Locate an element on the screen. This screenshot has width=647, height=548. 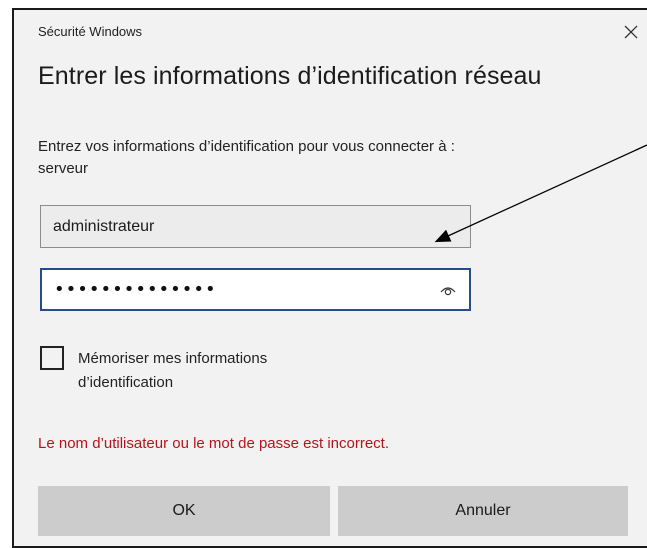
server-name: serveur is located at coordinates (63, 168).